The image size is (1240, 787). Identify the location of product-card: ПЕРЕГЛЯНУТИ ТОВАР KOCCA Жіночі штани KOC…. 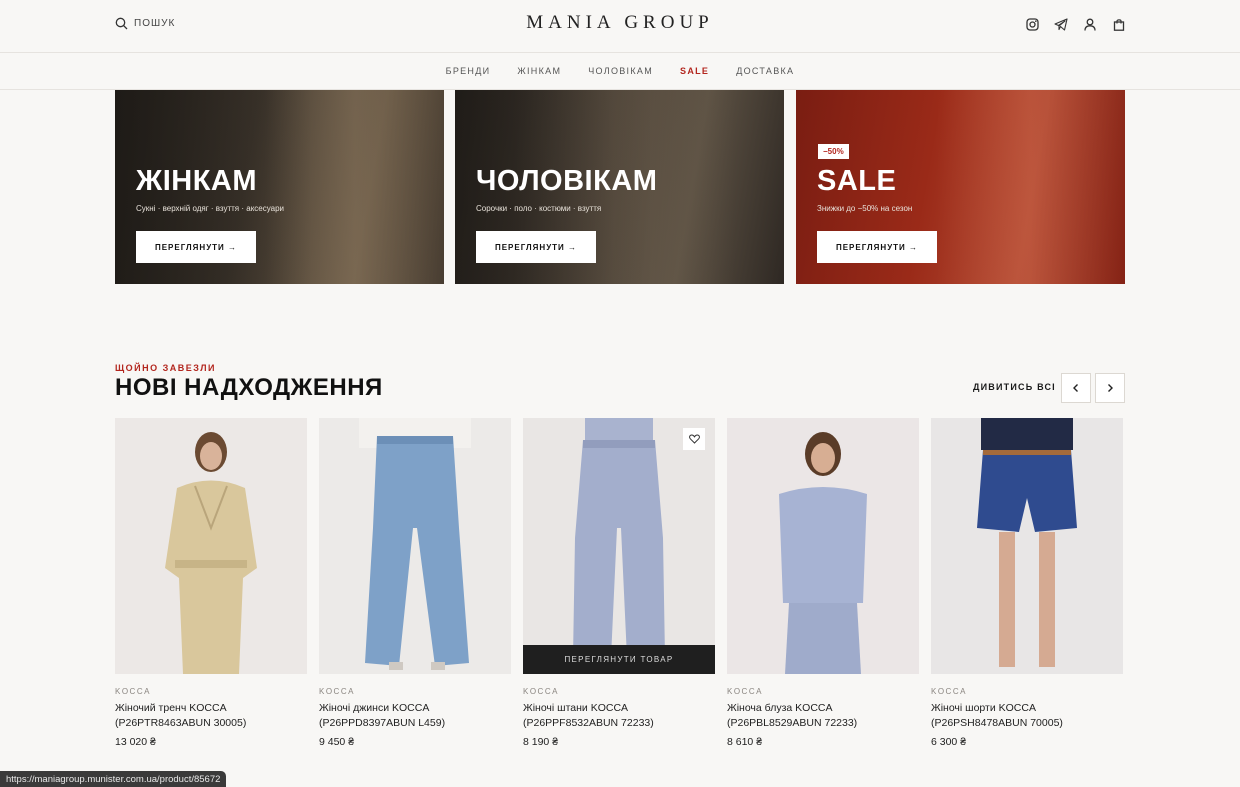
(619, 583).